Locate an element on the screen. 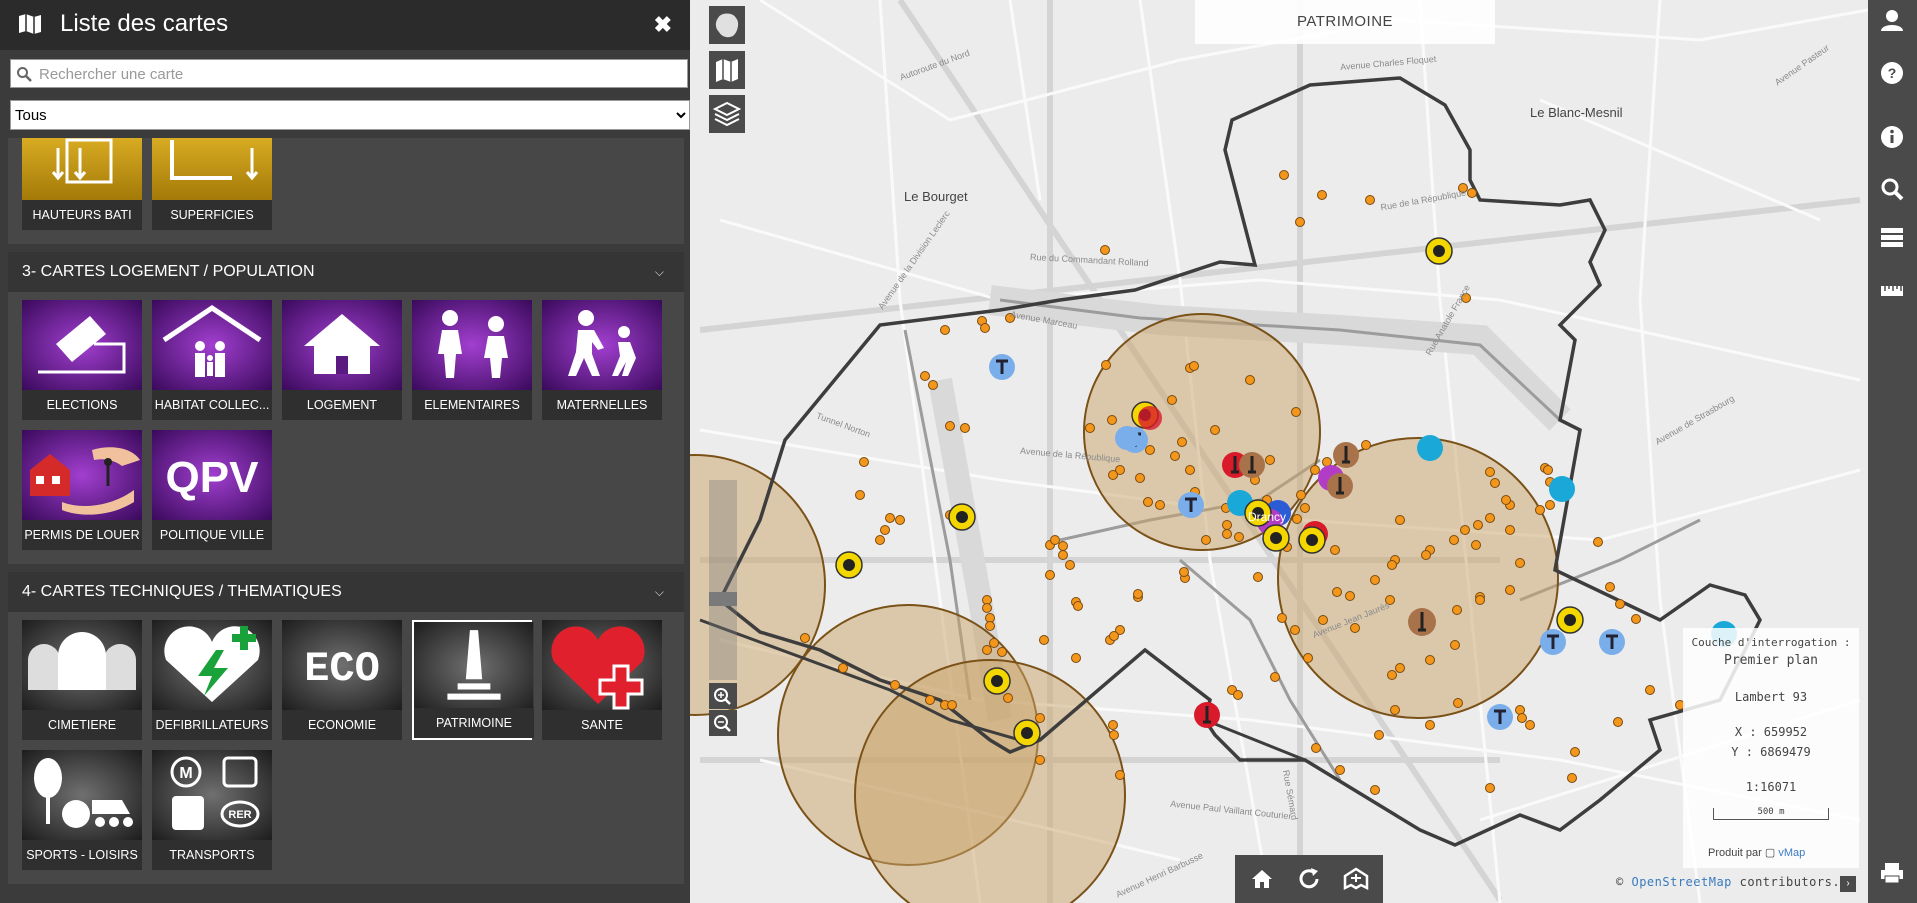  tile-elections: ELECTIONS is located at coordinates (82, 360).